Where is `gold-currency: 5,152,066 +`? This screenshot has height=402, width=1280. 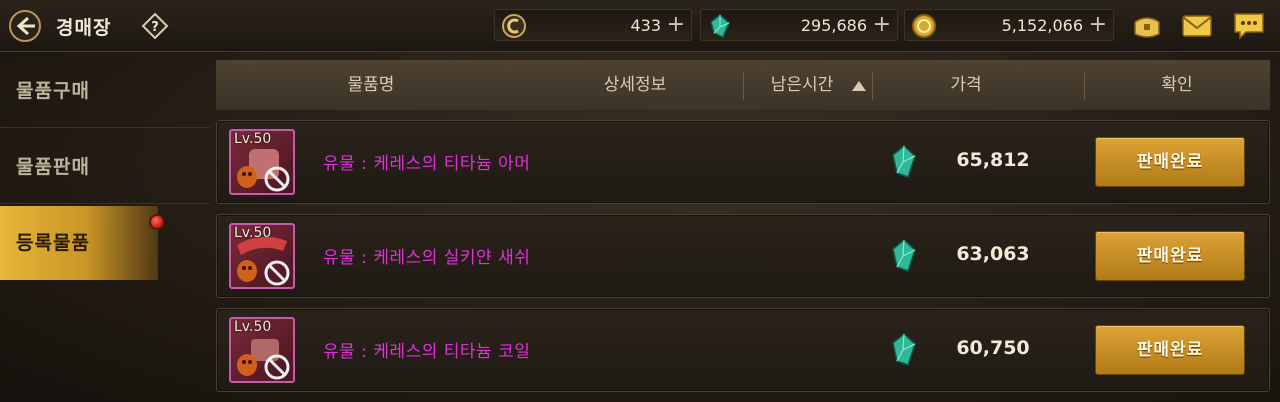 gold-currency: 5,152,066 + is located at coordinates (1009, 25).